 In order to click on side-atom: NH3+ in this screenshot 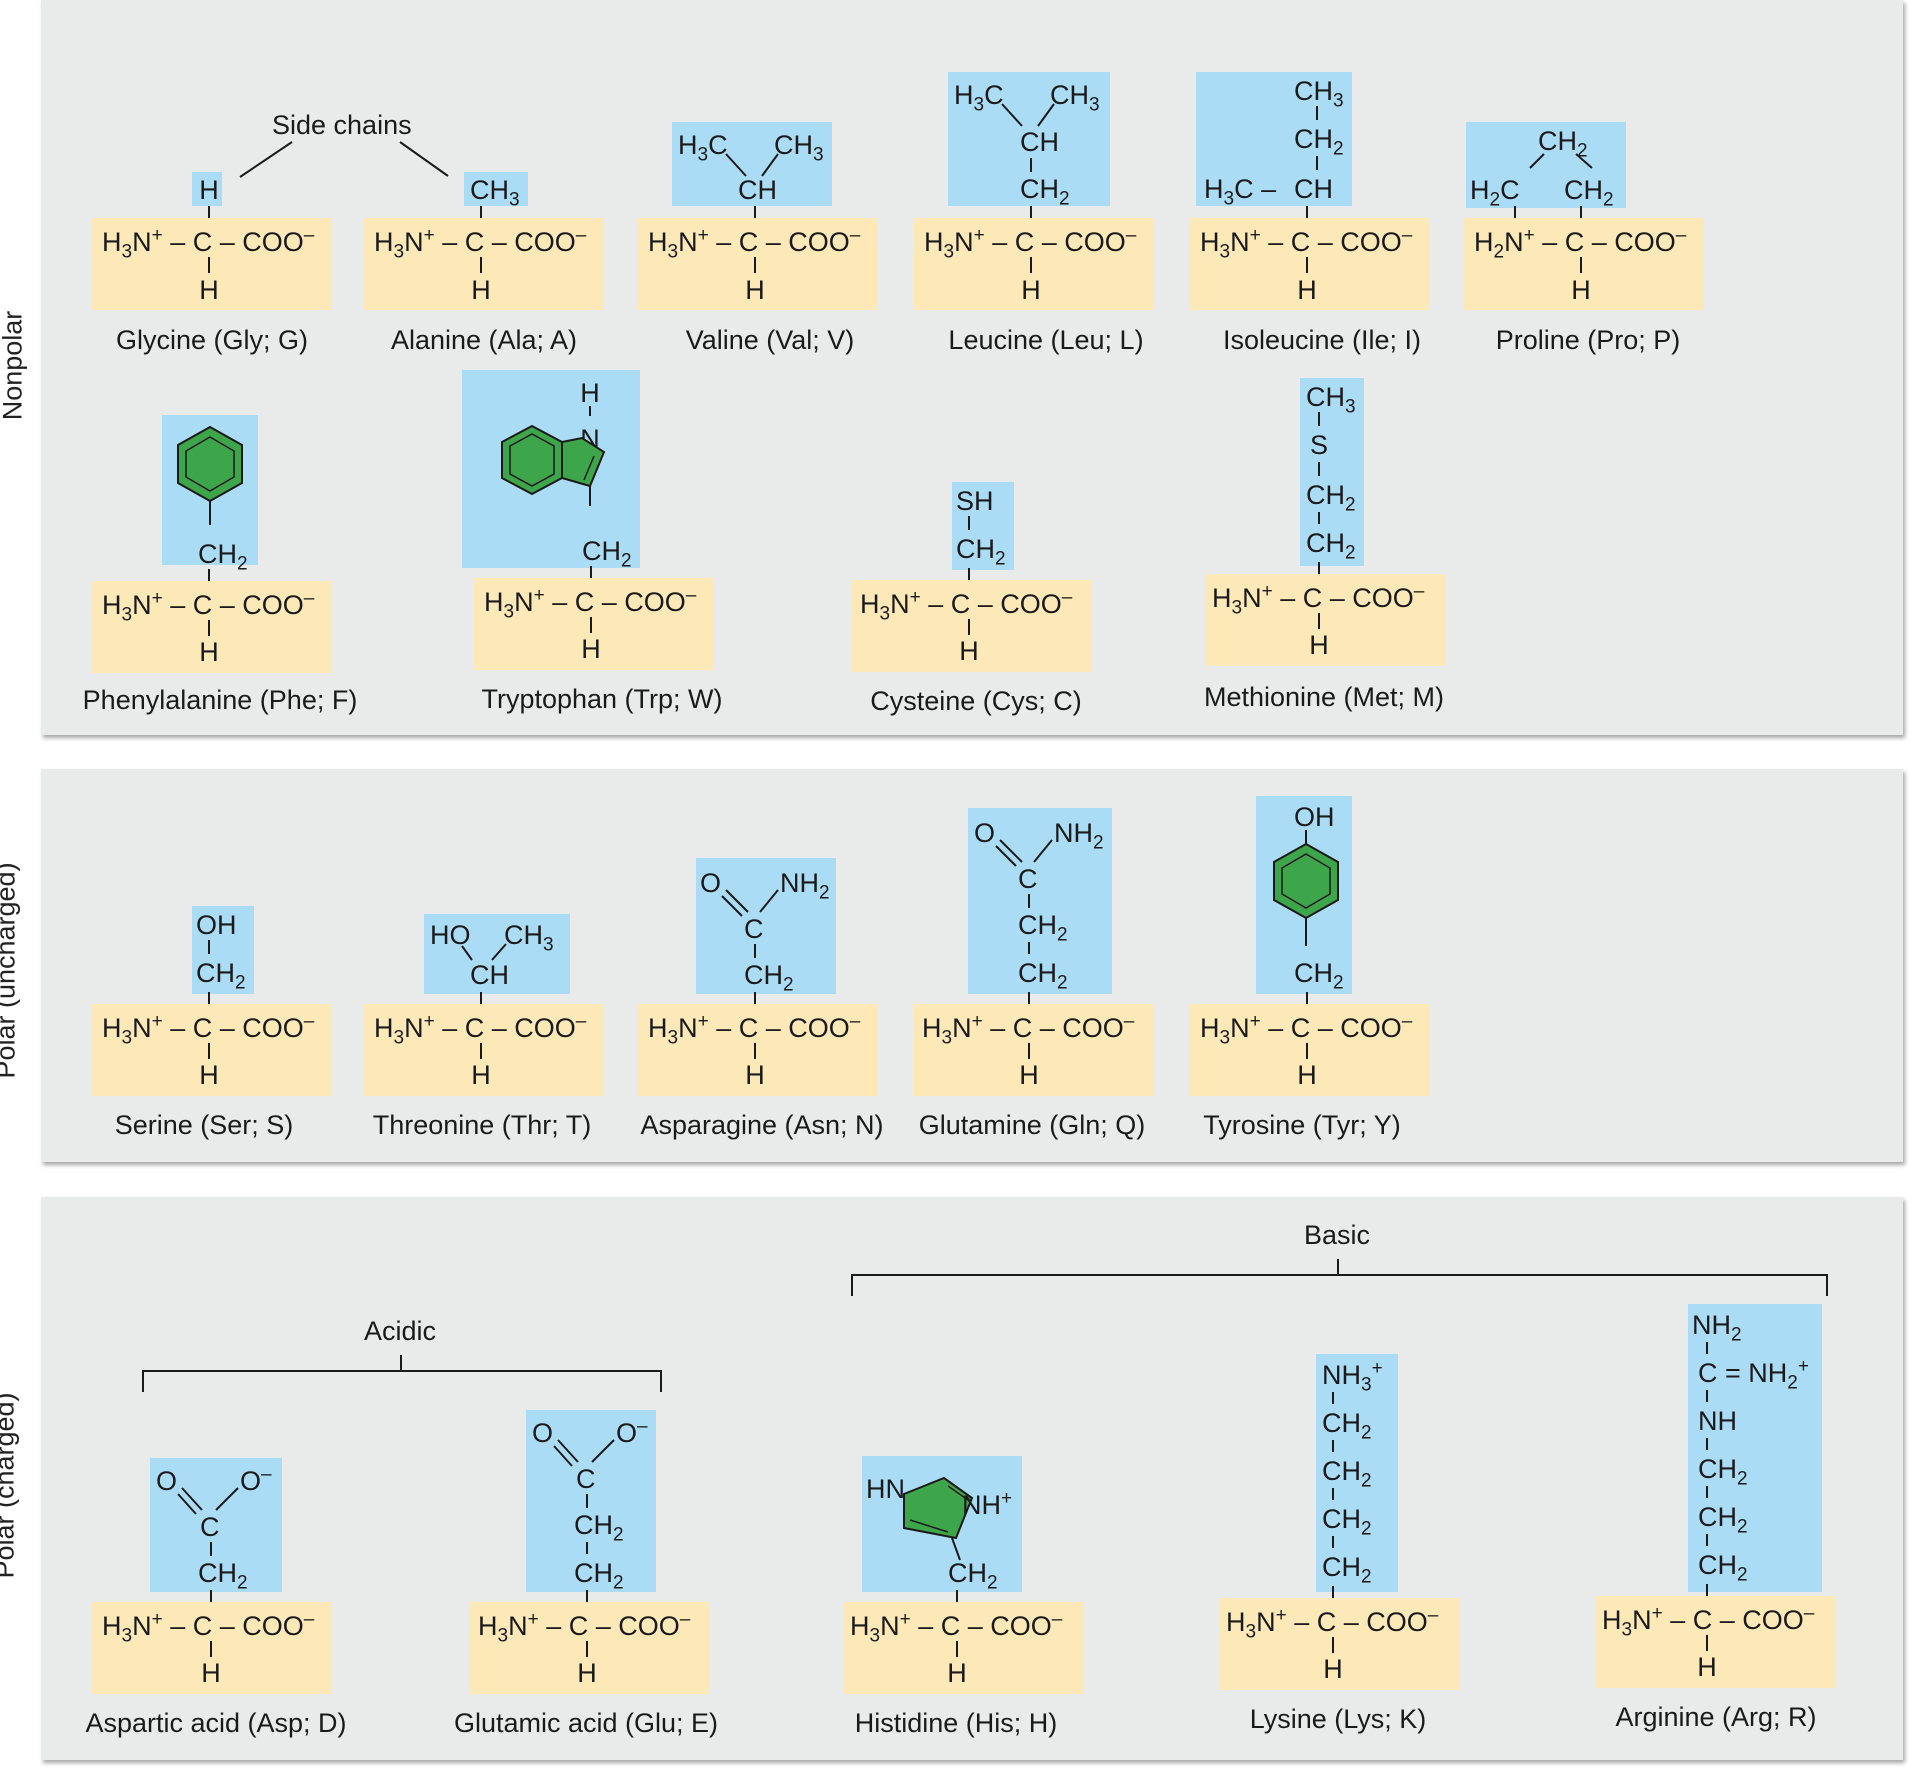, I will do `click(1352, 1377)`.